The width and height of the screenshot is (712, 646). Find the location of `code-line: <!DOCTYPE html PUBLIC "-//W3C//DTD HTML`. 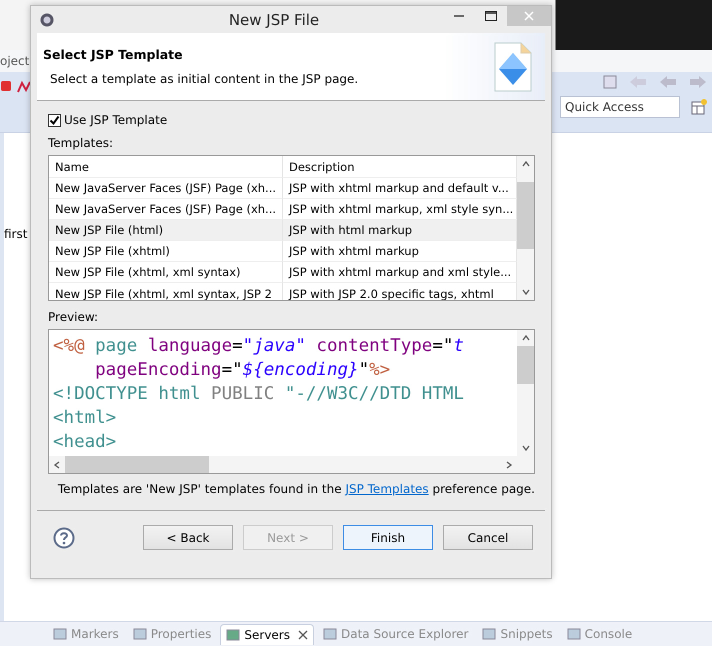

code-line: <!DOCTYPE html PUBLIC "-//W3C//DTD HTML is located at coordinates (259, 394).